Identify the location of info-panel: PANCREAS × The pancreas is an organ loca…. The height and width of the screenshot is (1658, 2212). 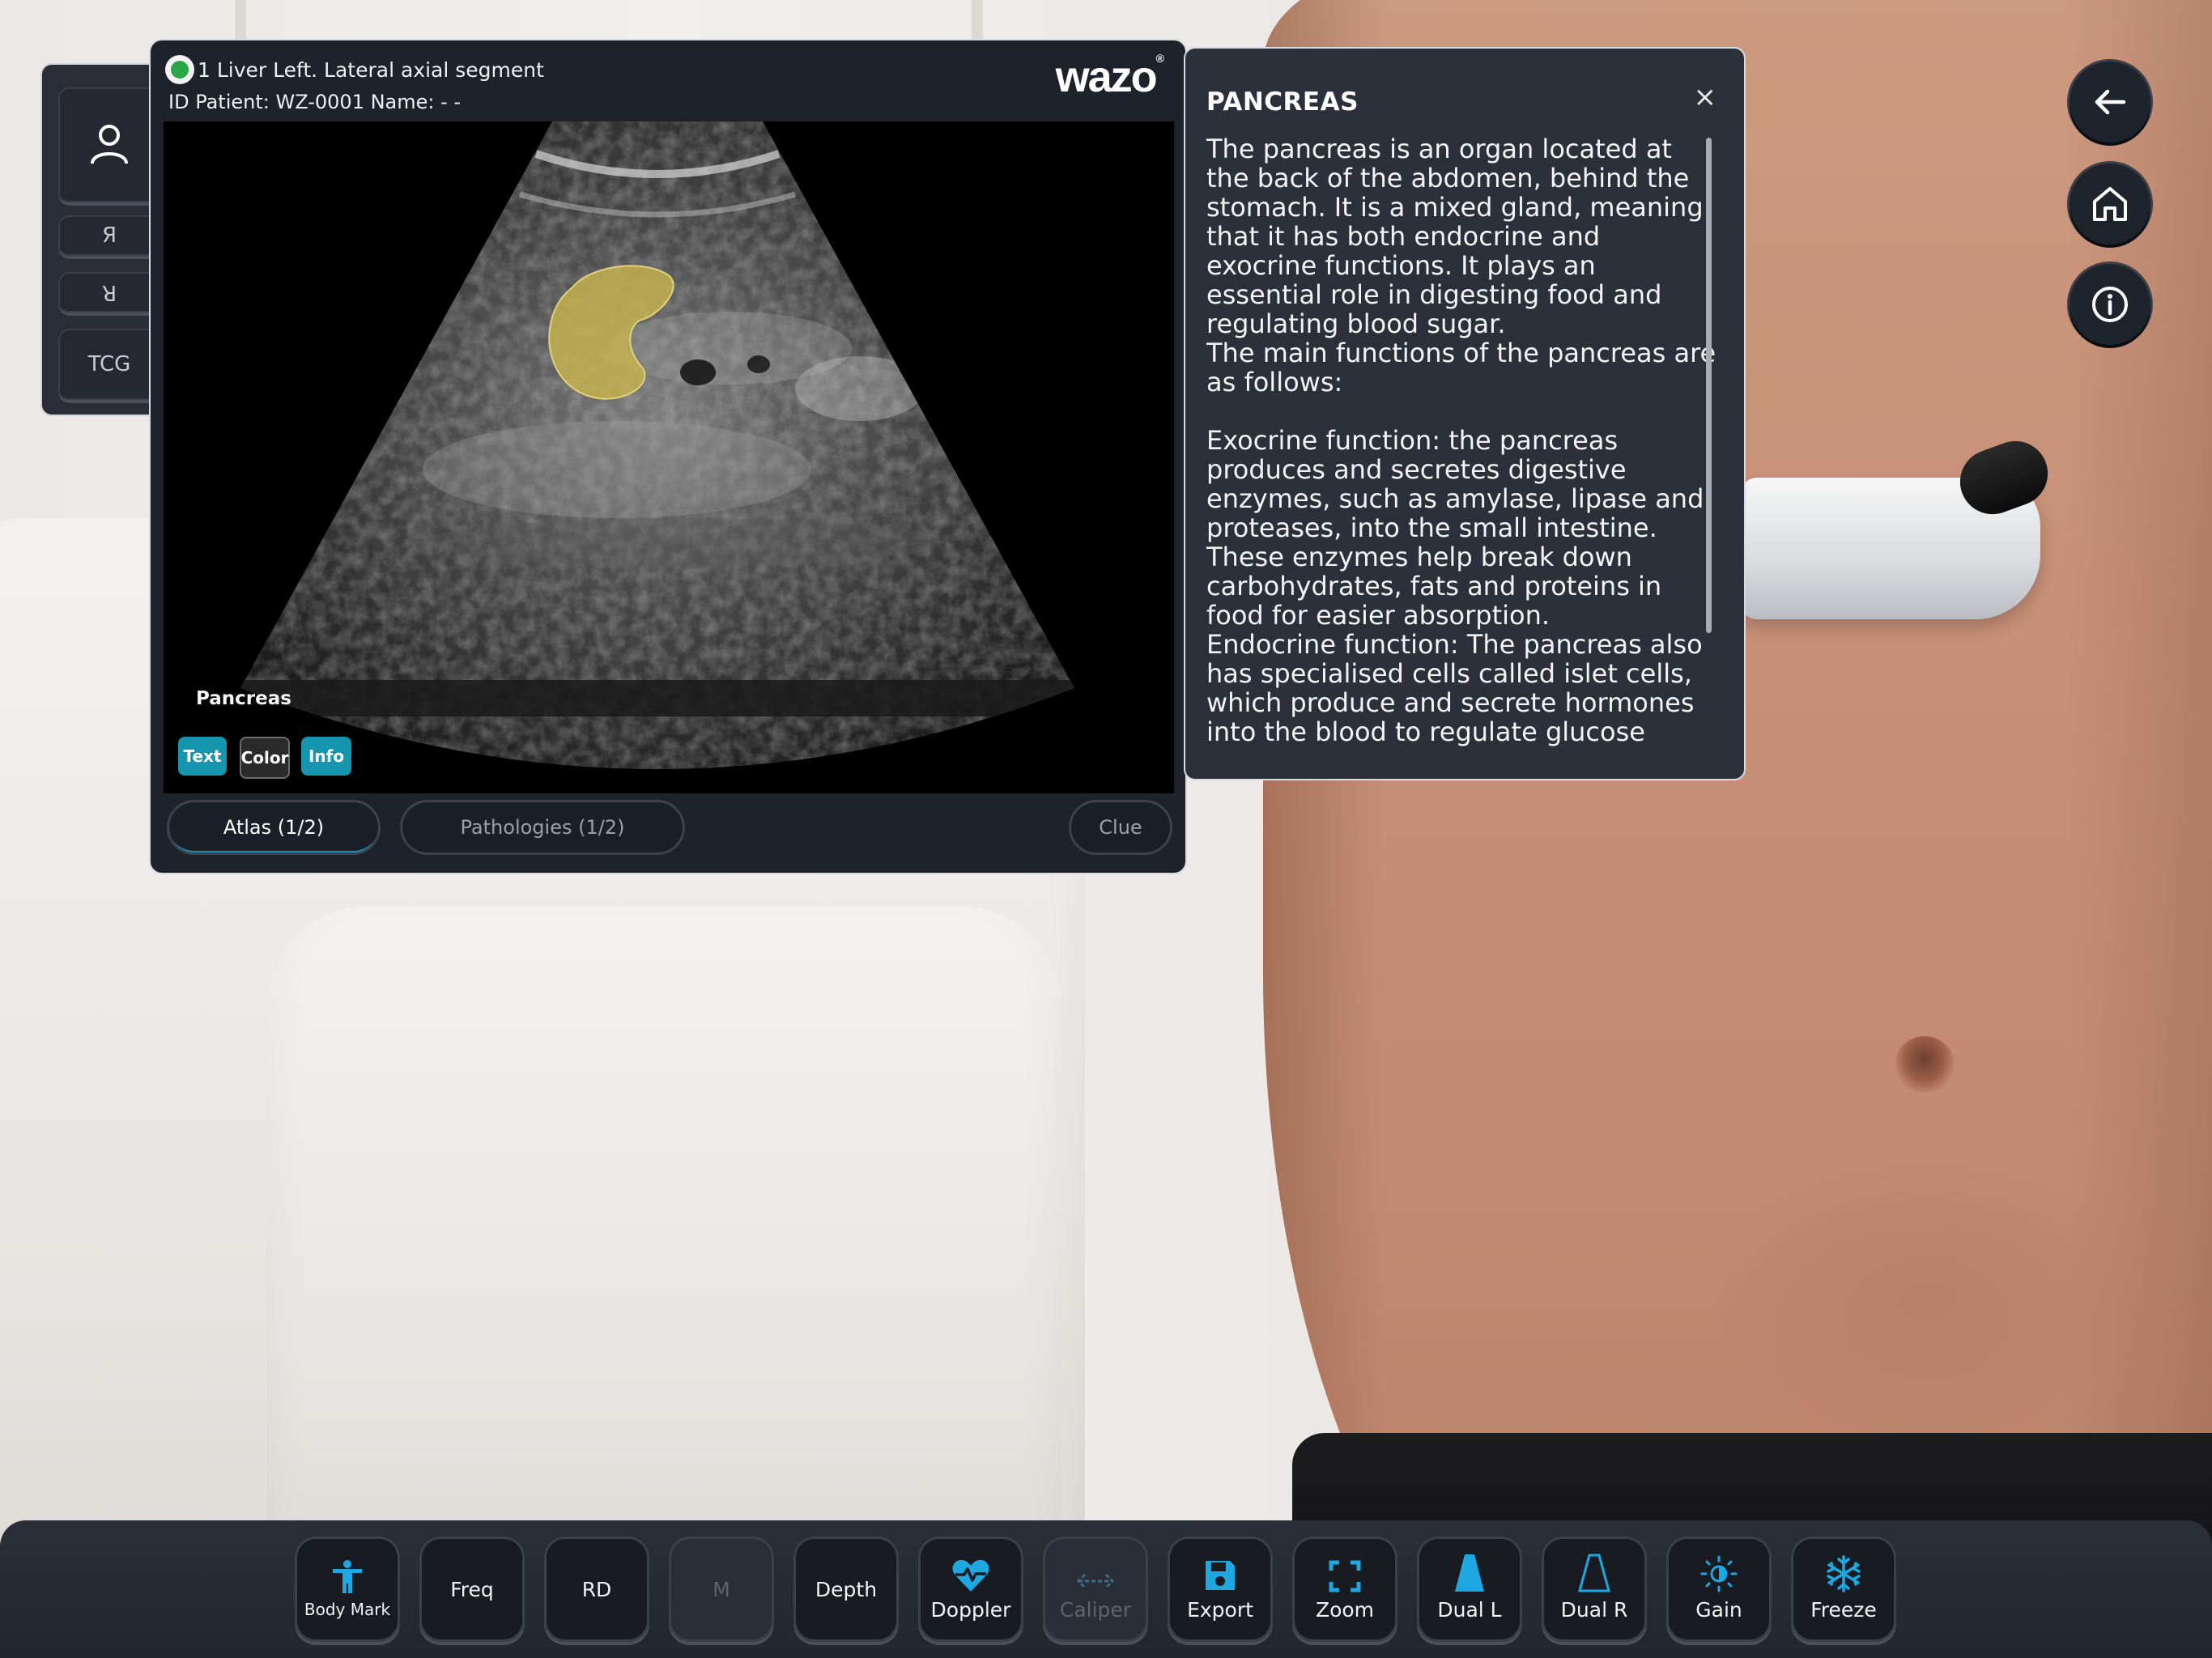
(1465, 413).